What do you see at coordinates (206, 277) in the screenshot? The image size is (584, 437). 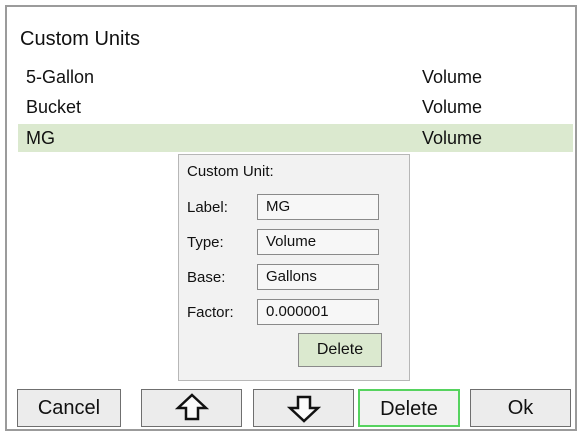 I see `base-field-label: Base:` at bounding box center [206, 277].